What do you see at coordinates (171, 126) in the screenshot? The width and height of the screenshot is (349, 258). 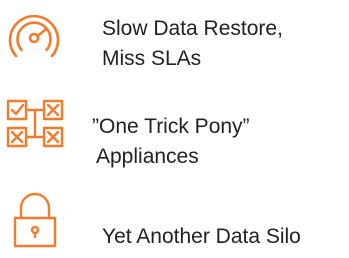 I see `feature-label-line: ”One Trick Pony”` at bounding box center [171, 126].